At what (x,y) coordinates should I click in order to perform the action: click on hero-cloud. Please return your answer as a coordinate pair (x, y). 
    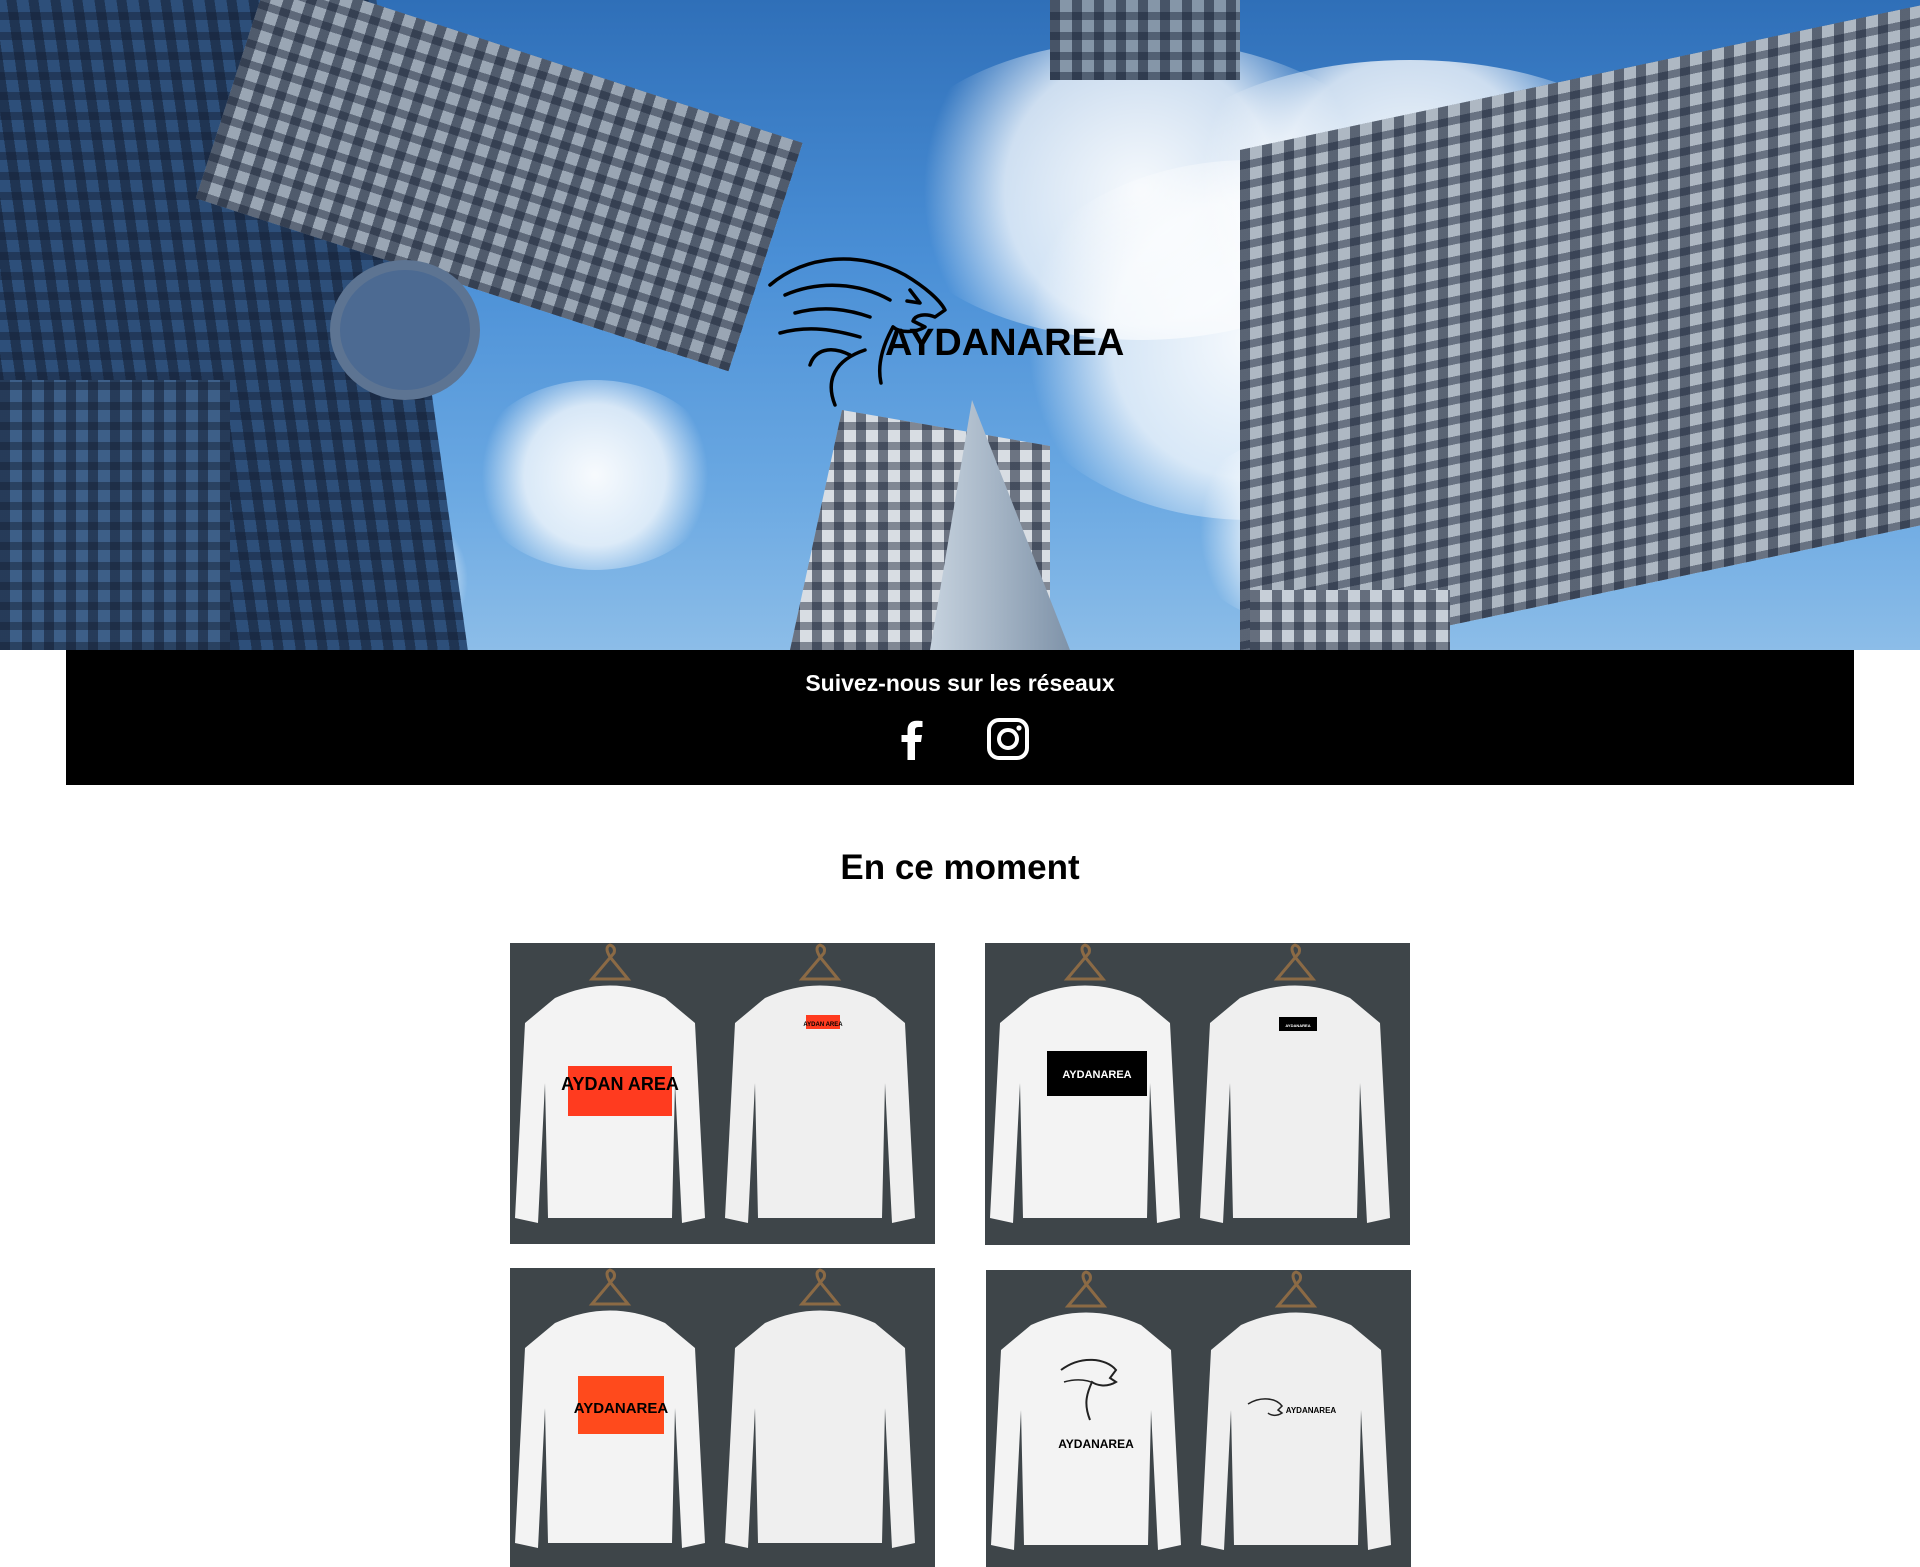
    Looking at the image, I should click on (595, 475).